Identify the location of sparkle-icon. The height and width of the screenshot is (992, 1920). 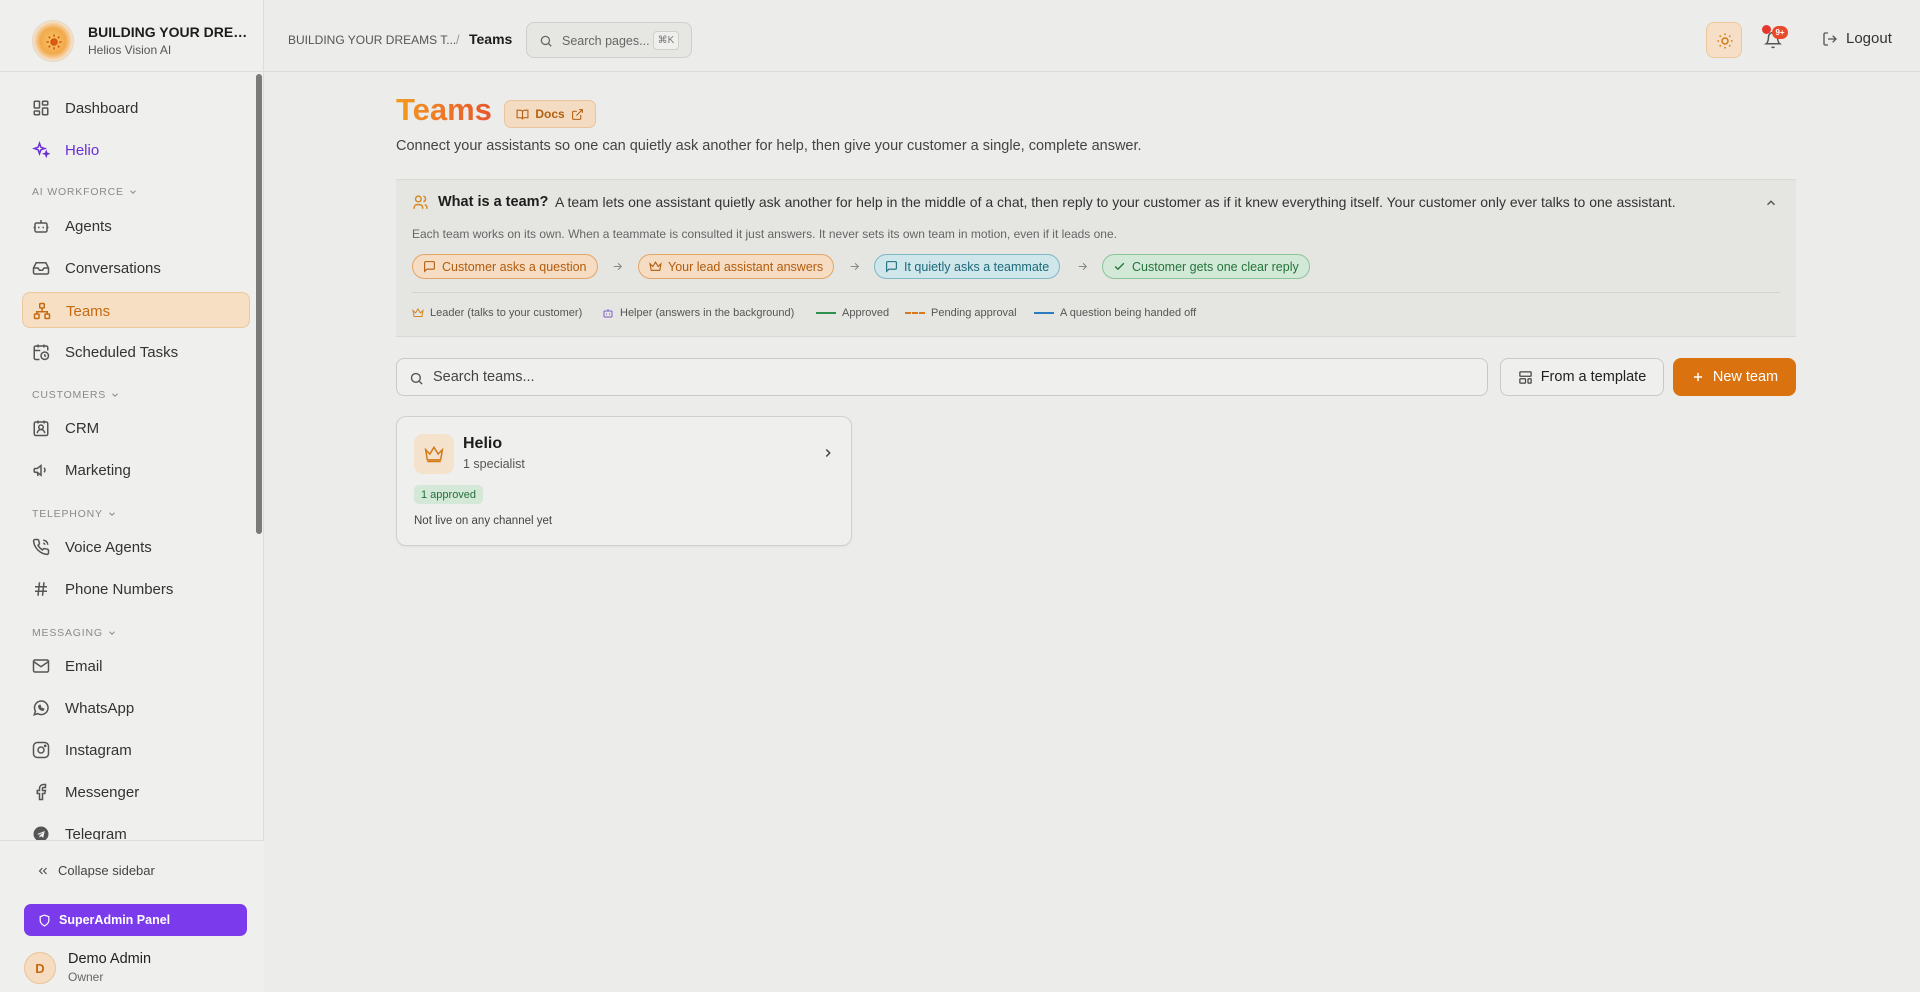
(41, 150).